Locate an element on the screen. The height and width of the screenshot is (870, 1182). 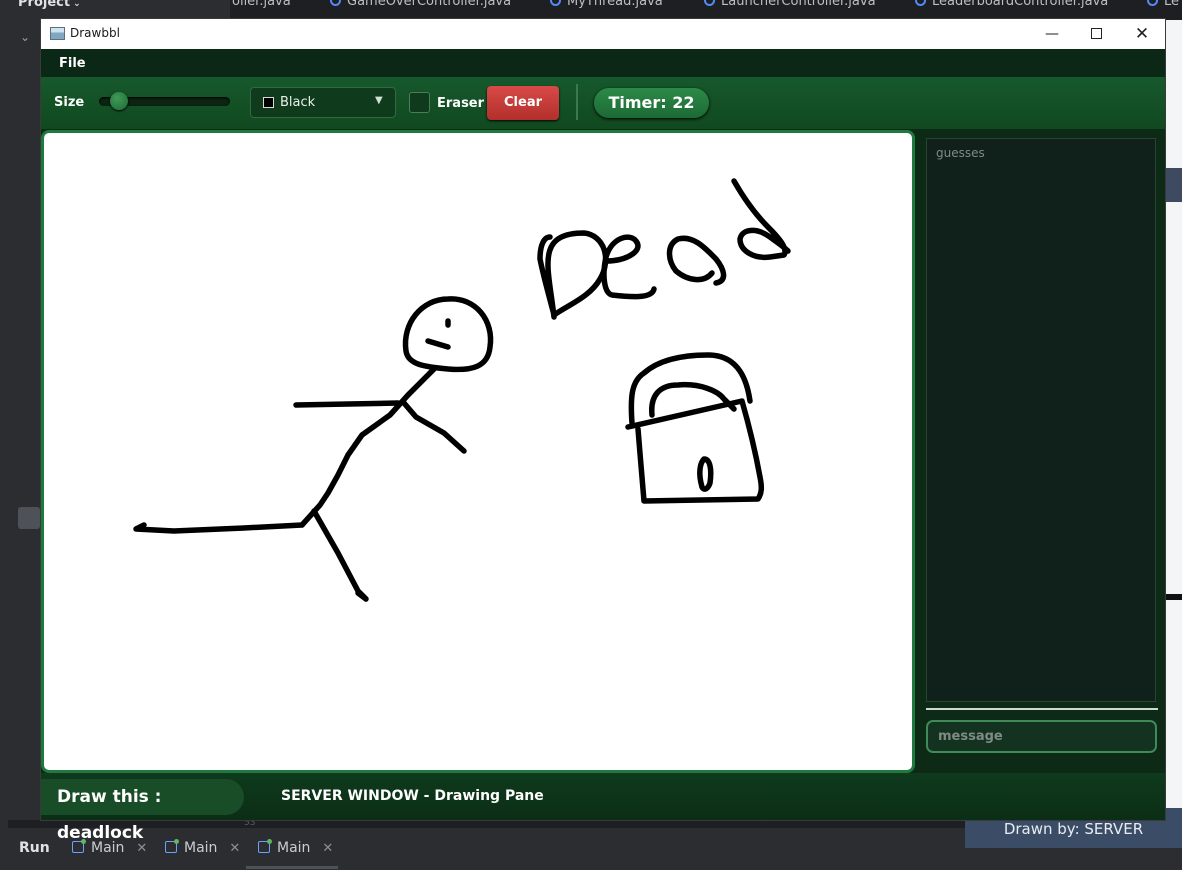
menu-bar: File is located at coordinates (603, 63).